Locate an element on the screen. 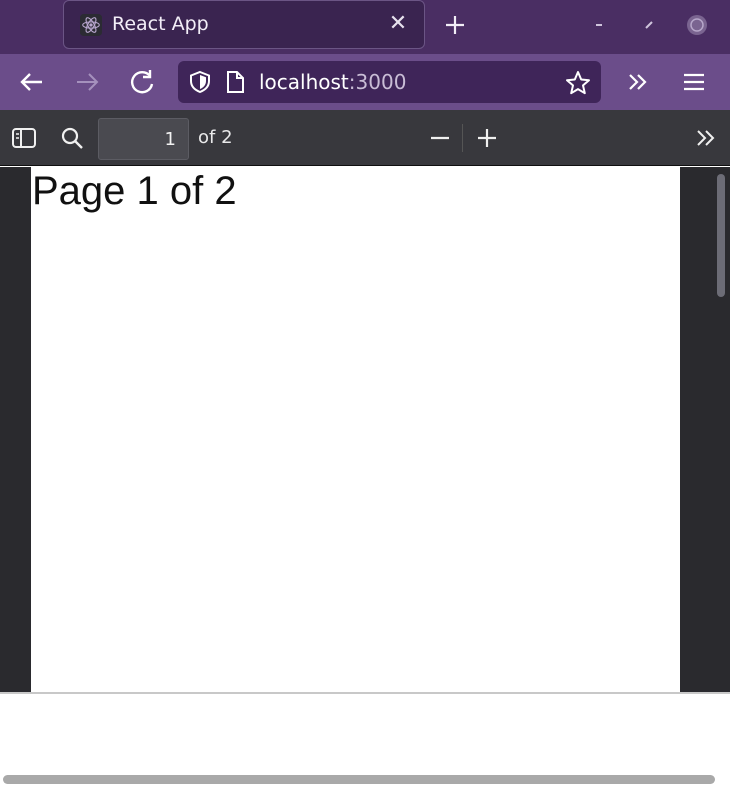 The image size is (730, 794). page-body is located at coordinates (365, 743).